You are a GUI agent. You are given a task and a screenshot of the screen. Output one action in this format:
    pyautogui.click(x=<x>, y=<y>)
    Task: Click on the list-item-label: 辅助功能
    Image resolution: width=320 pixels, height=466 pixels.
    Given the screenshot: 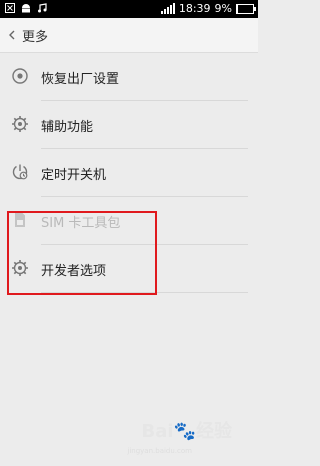 What is the action you would take?
    pyautogui.click(x=67, y=127)
    